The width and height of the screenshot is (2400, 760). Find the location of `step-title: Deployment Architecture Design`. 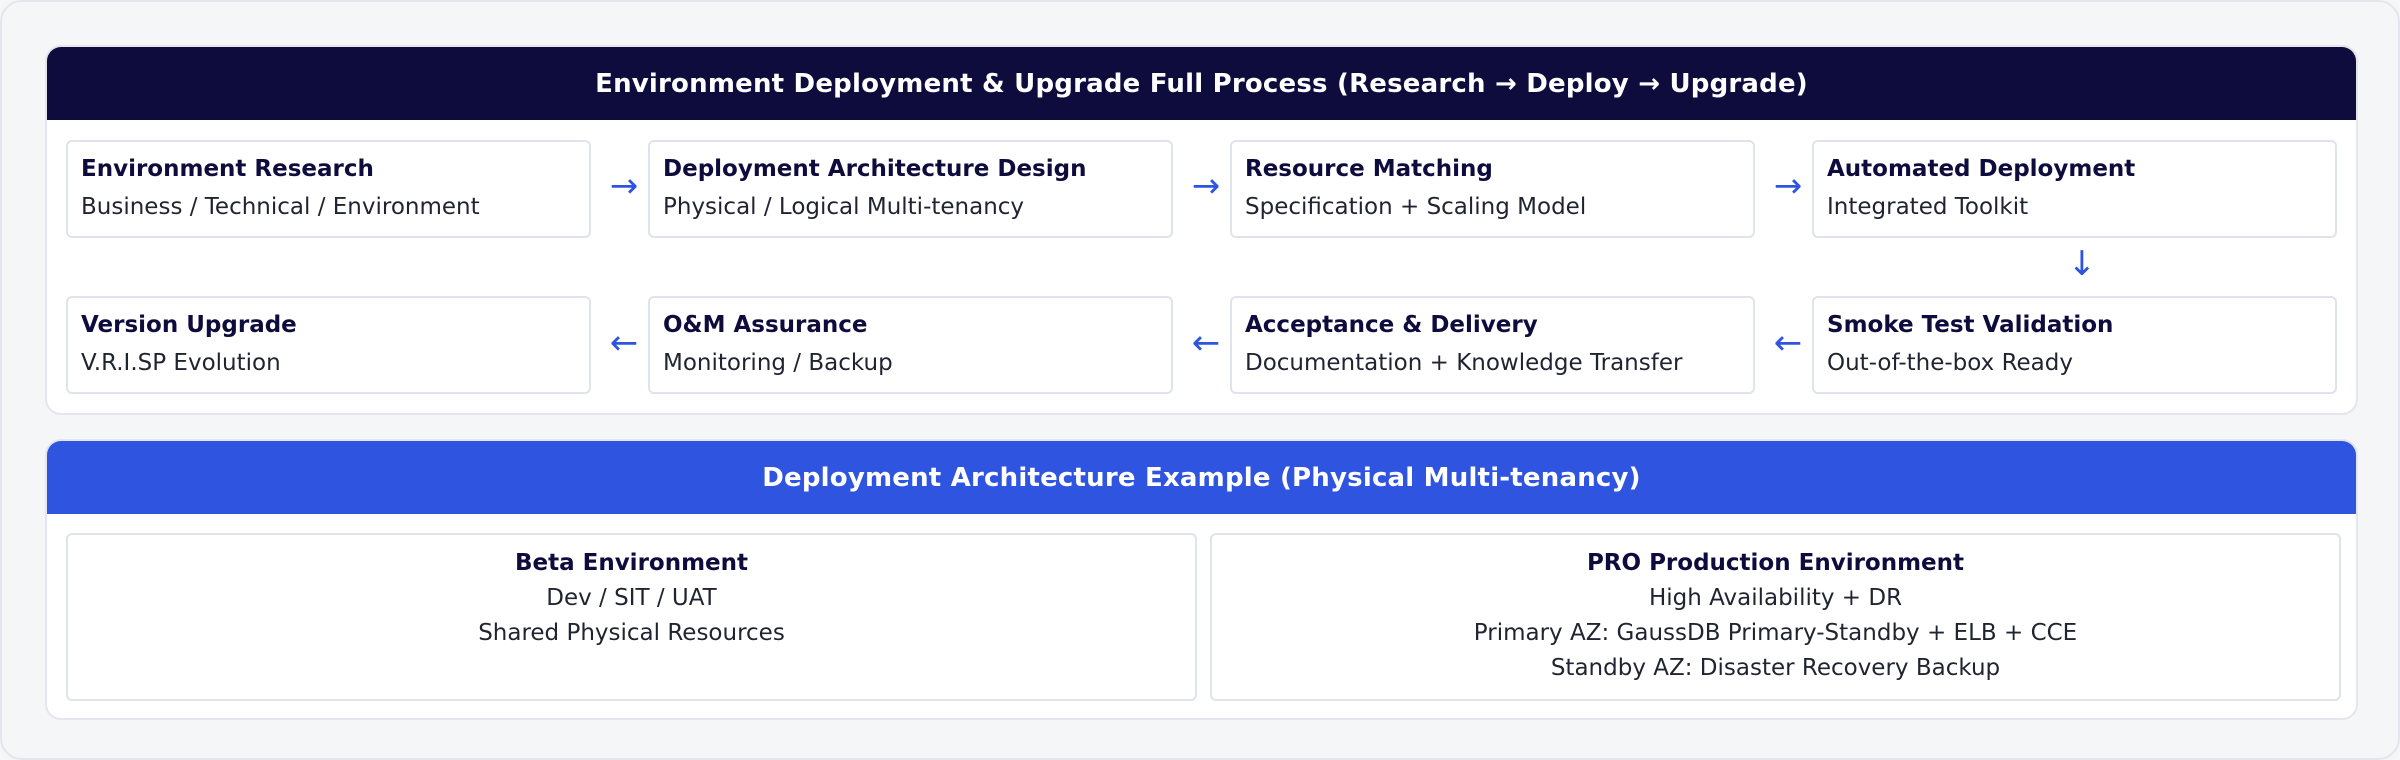

step-title: Deployment Architecture Design is located at coordinates (875, 169).